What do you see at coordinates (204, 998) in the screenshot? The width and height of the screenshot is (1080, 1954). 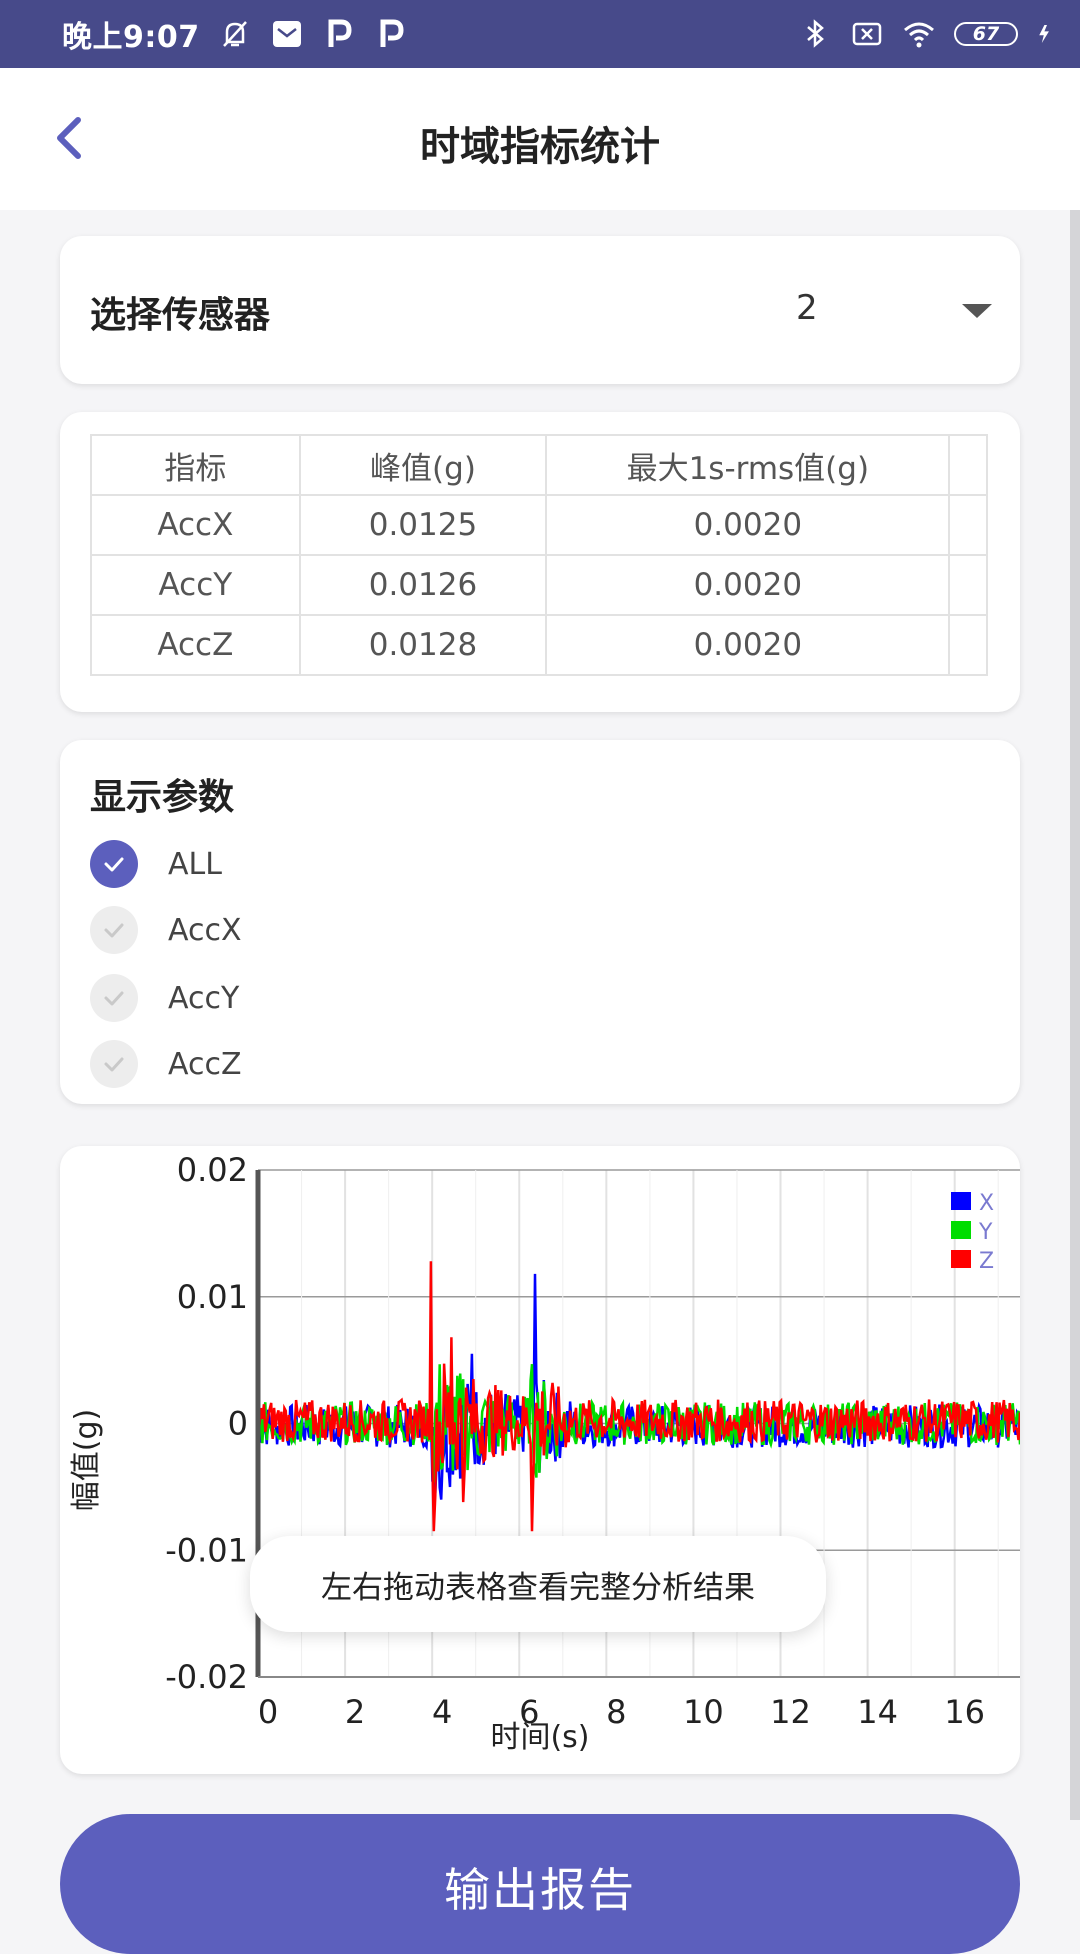 I see `param-option-label: AccY` at bounding box center [204, 998].